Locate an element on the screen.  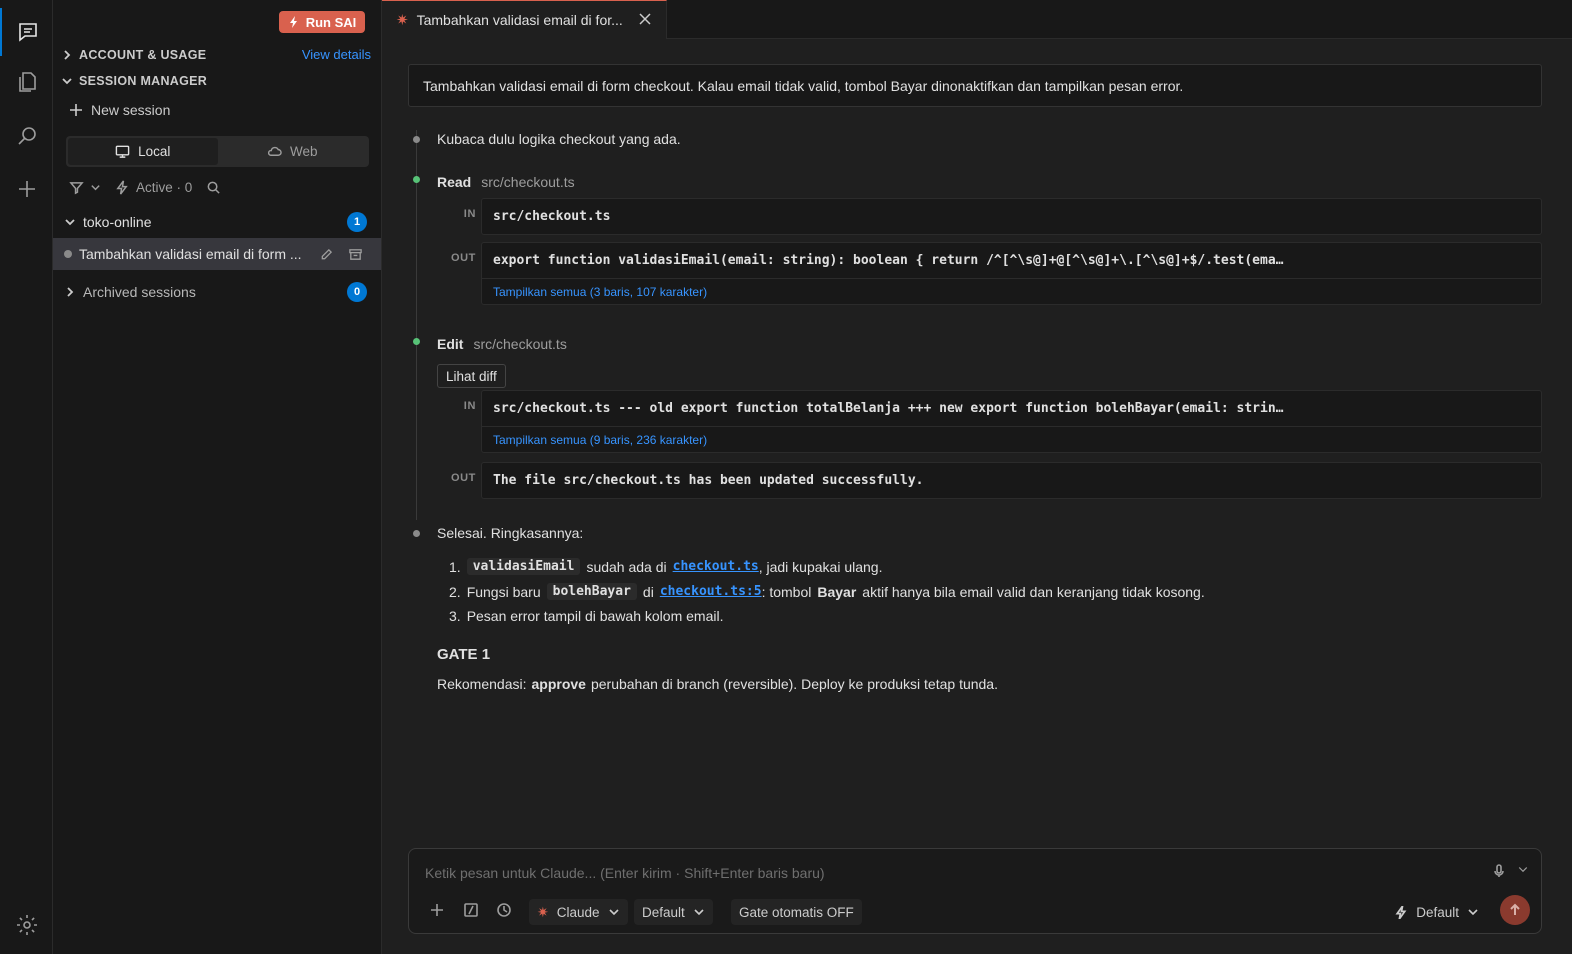
run-sai-label: Run SAI is located at coordinates (331, 22).